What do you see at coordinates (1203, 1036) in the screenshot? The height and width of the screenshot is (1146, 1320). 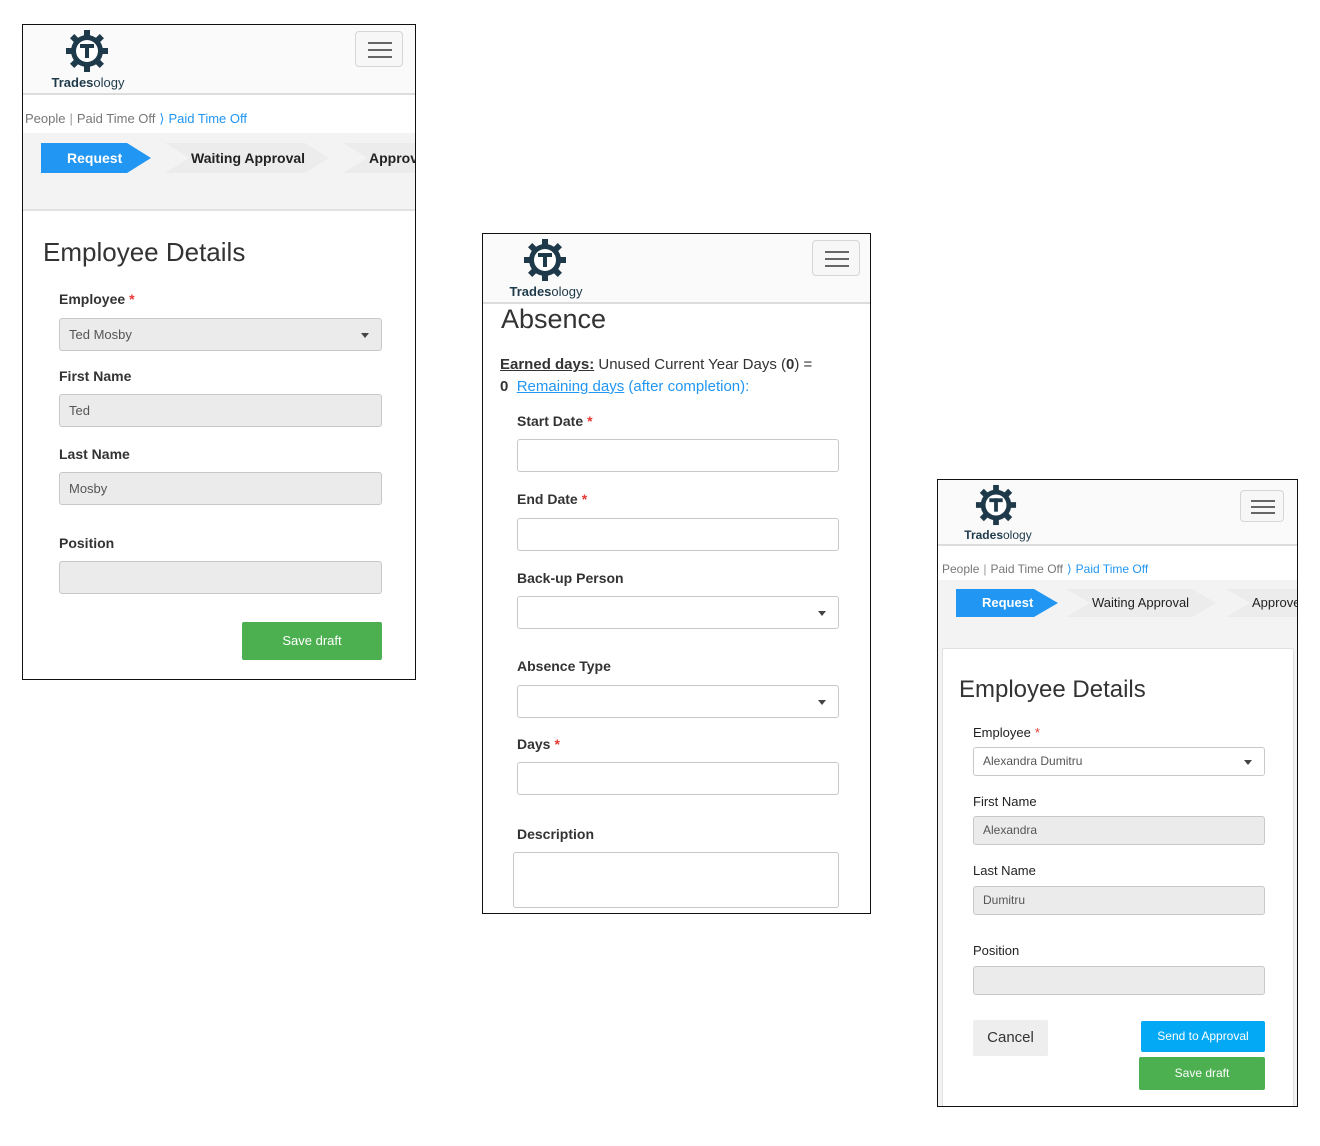 I see `send-to-approval-button: Send to Approval` at bounding box center [1203, 1036].